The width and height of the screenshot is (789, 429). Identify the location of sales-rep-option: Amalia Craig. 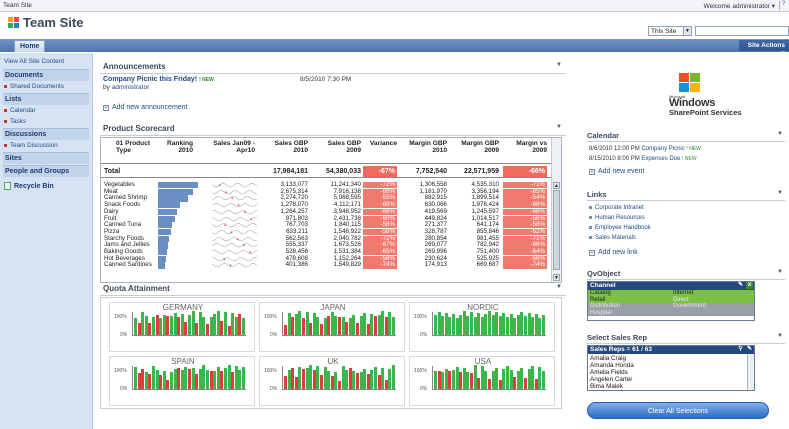
(608, 358).